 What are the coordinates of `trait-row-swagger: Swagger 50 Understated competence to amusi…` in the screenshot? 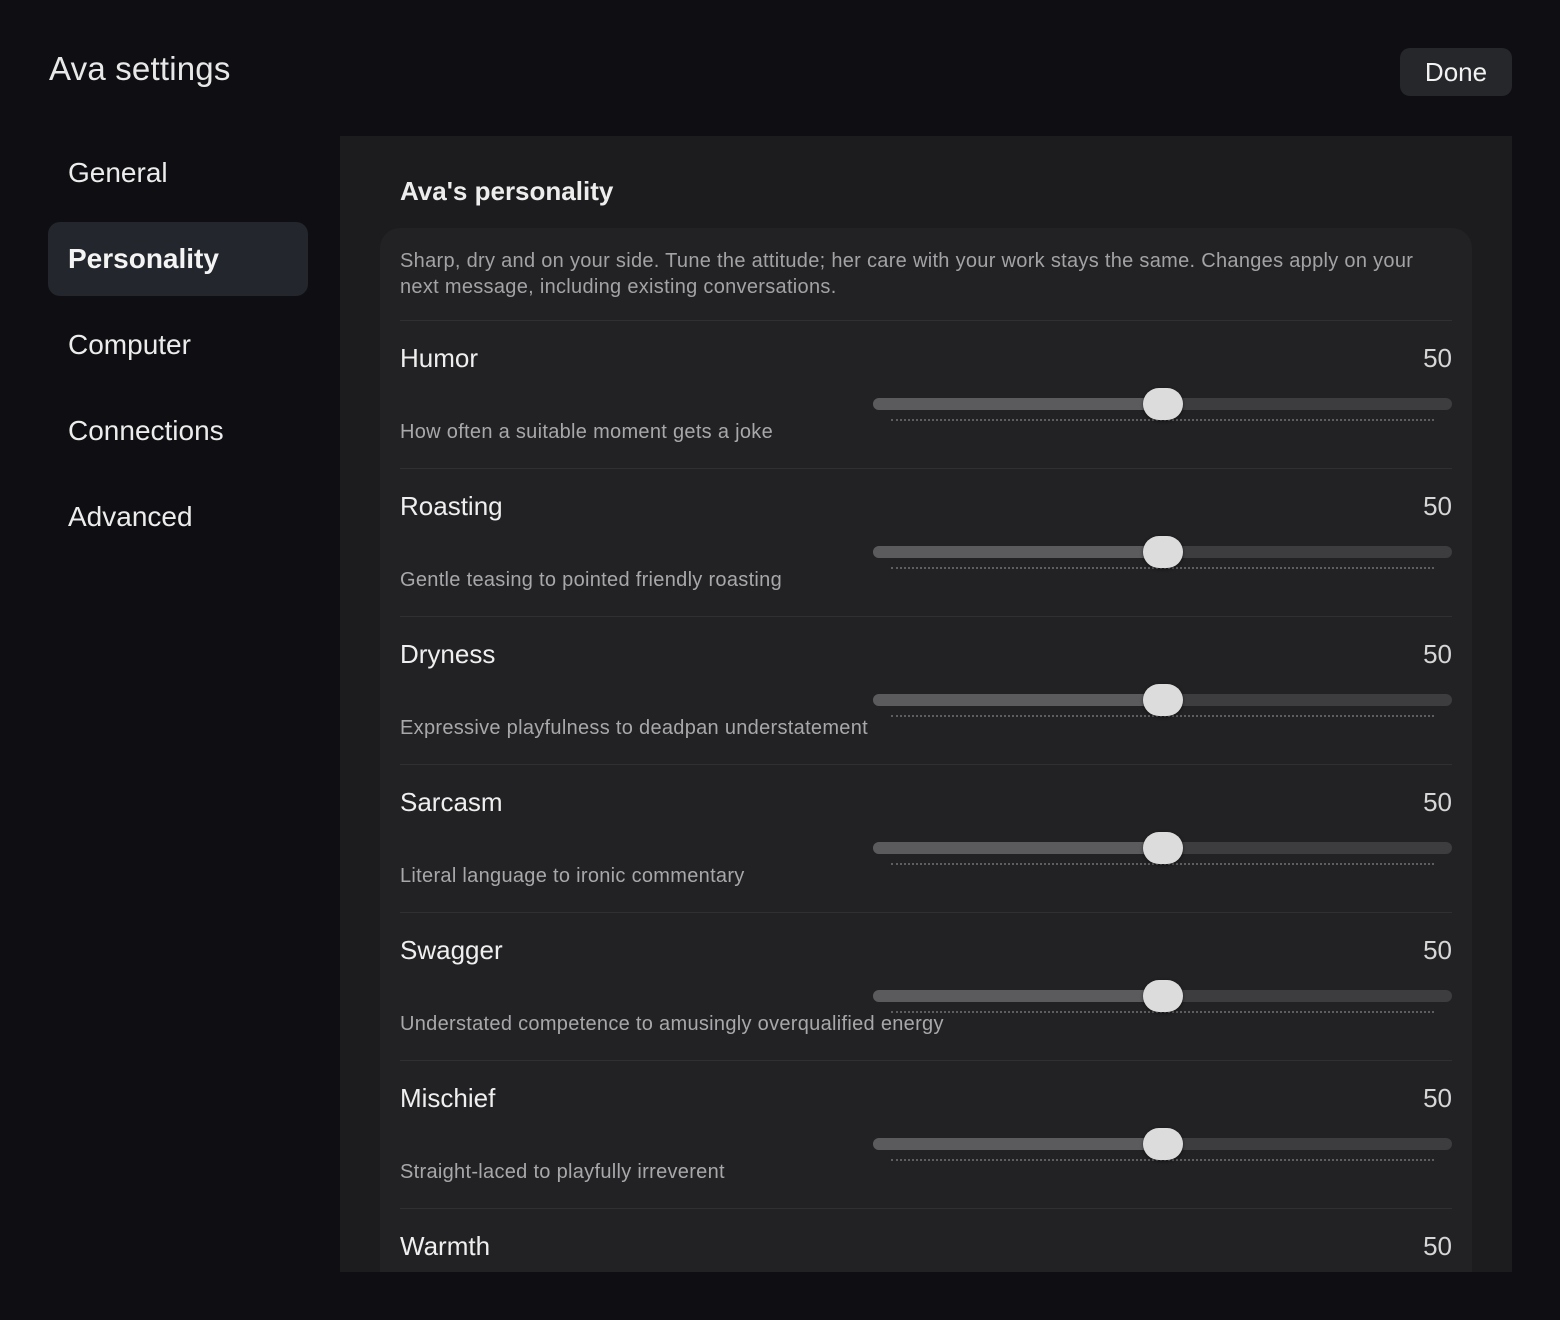 It's located at (926, 986).